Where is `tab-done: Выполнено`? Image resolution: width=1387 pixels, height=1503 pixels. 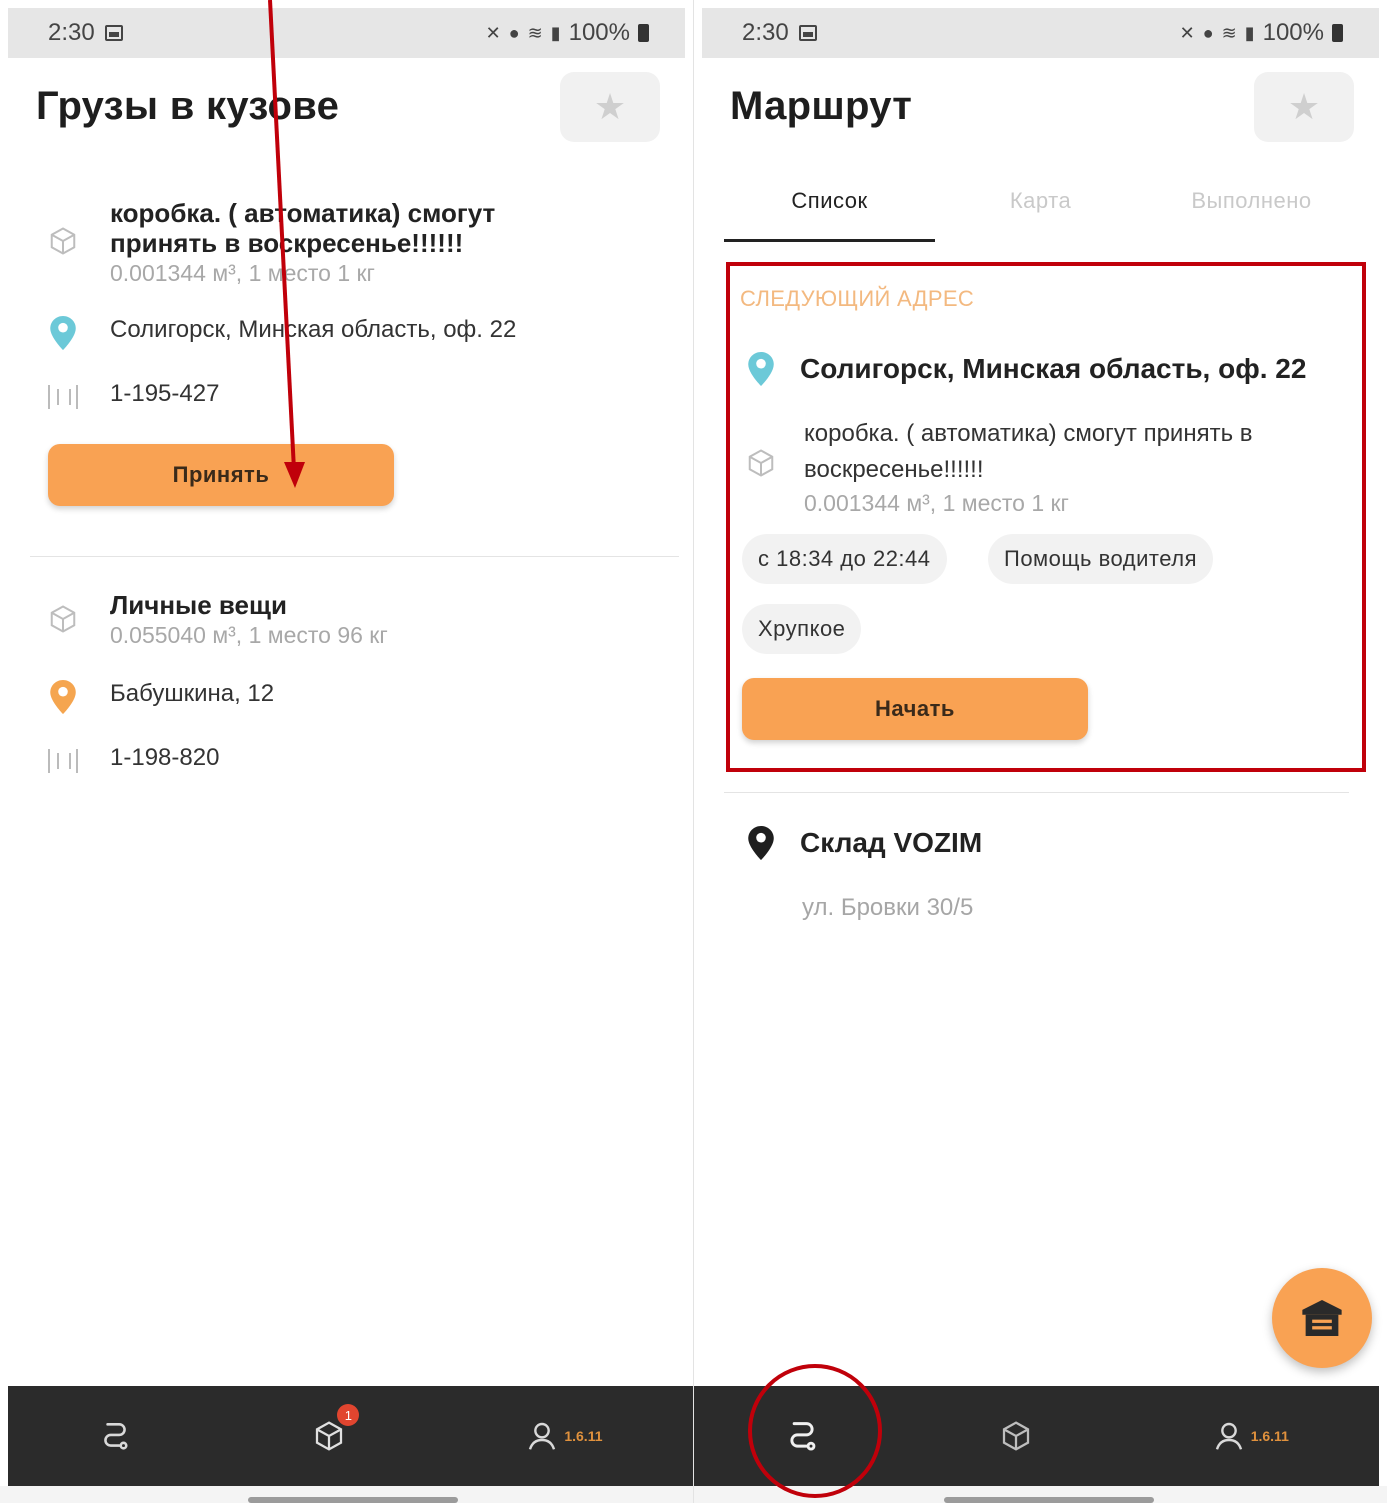 tab-done: Выполнено is located at coordinates (1251, 211).